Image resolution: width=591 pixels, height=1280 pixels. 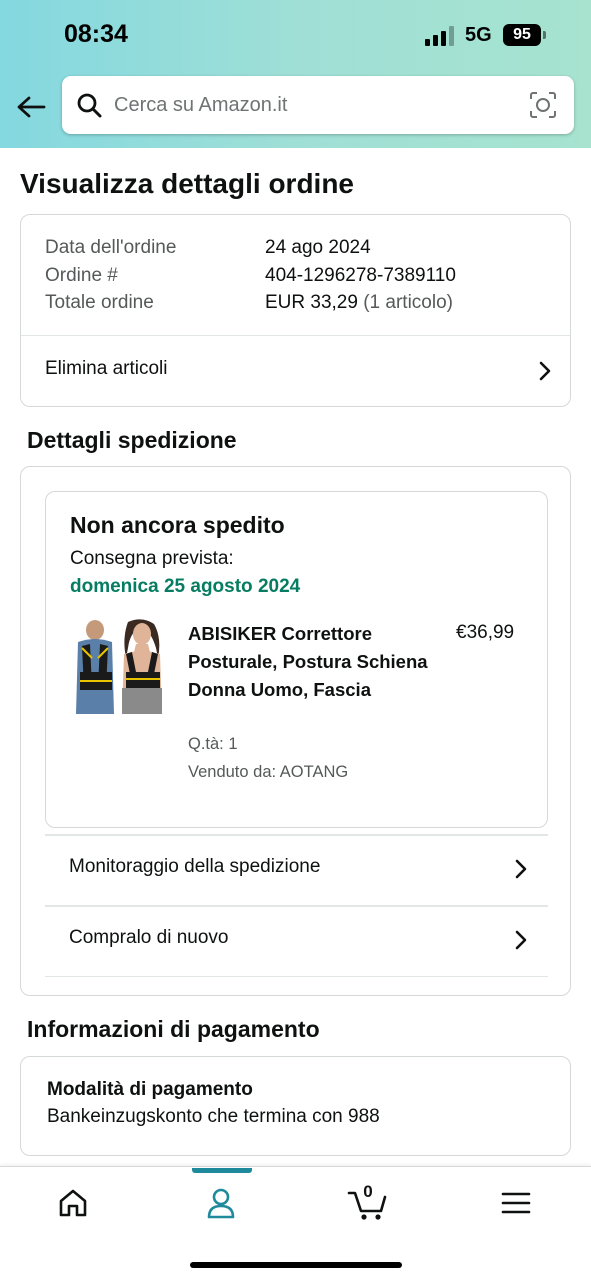 What do you see at coordinates (295, 74) in the screenshot?
I see `app-header: 08:34 5G 95` at bounding box center [295, 74].